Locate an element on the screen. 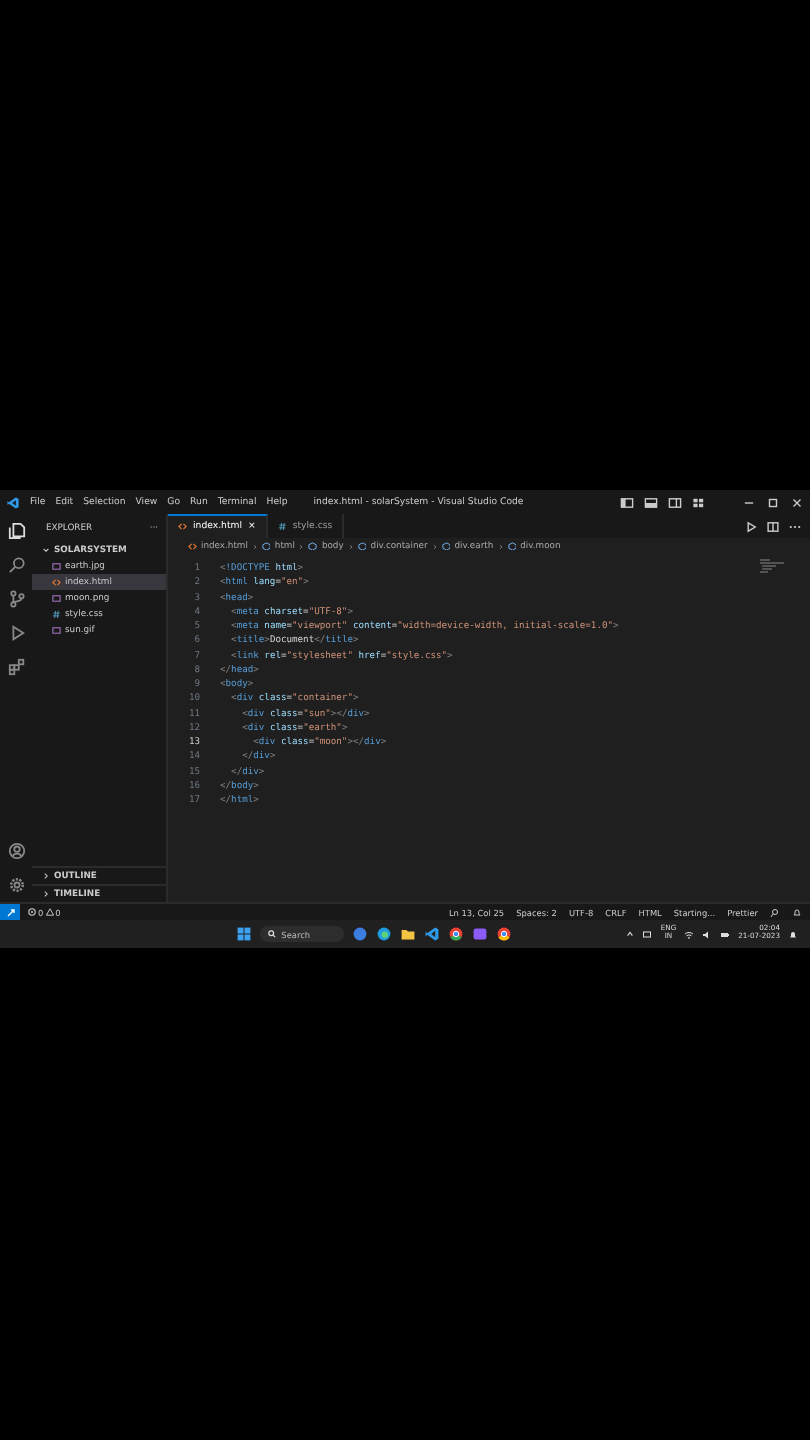  chevron-up-icon is located at coordinates (630, 934).